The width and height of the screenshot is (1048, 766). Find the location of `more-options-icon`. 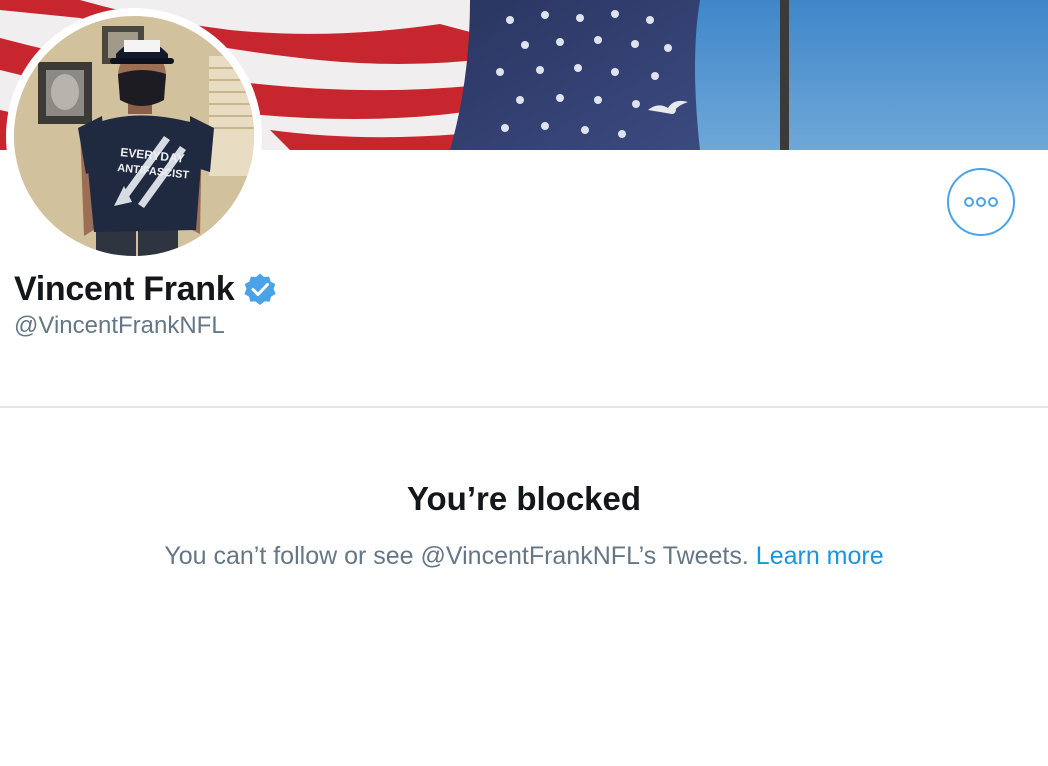

more-options-icon is located at coordinates (981, 202).